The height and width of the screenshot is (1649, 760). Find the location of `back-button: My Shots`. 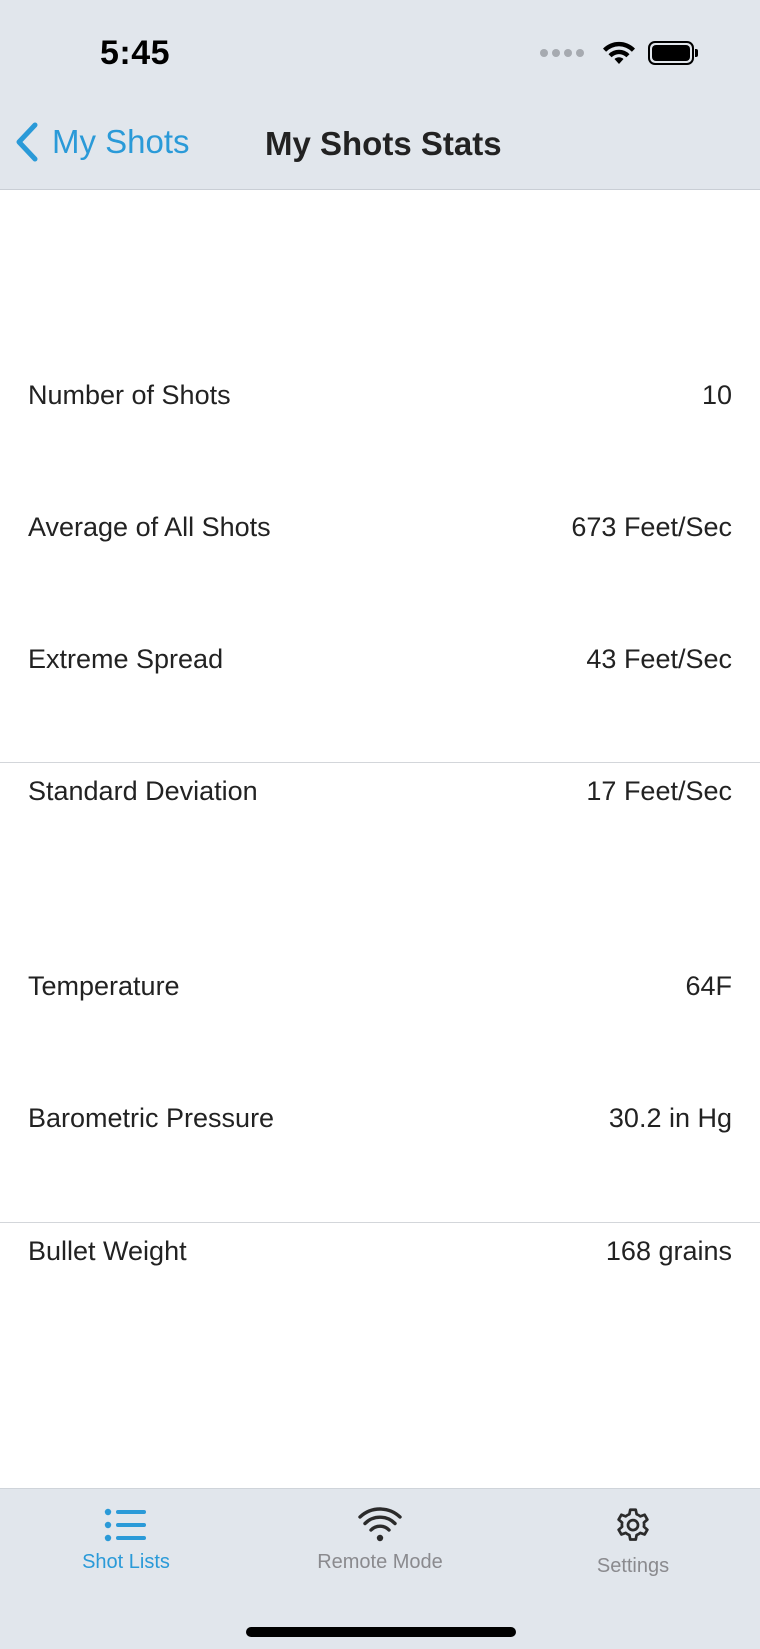

back-button: My Shots is located at coordinates (102, 142).